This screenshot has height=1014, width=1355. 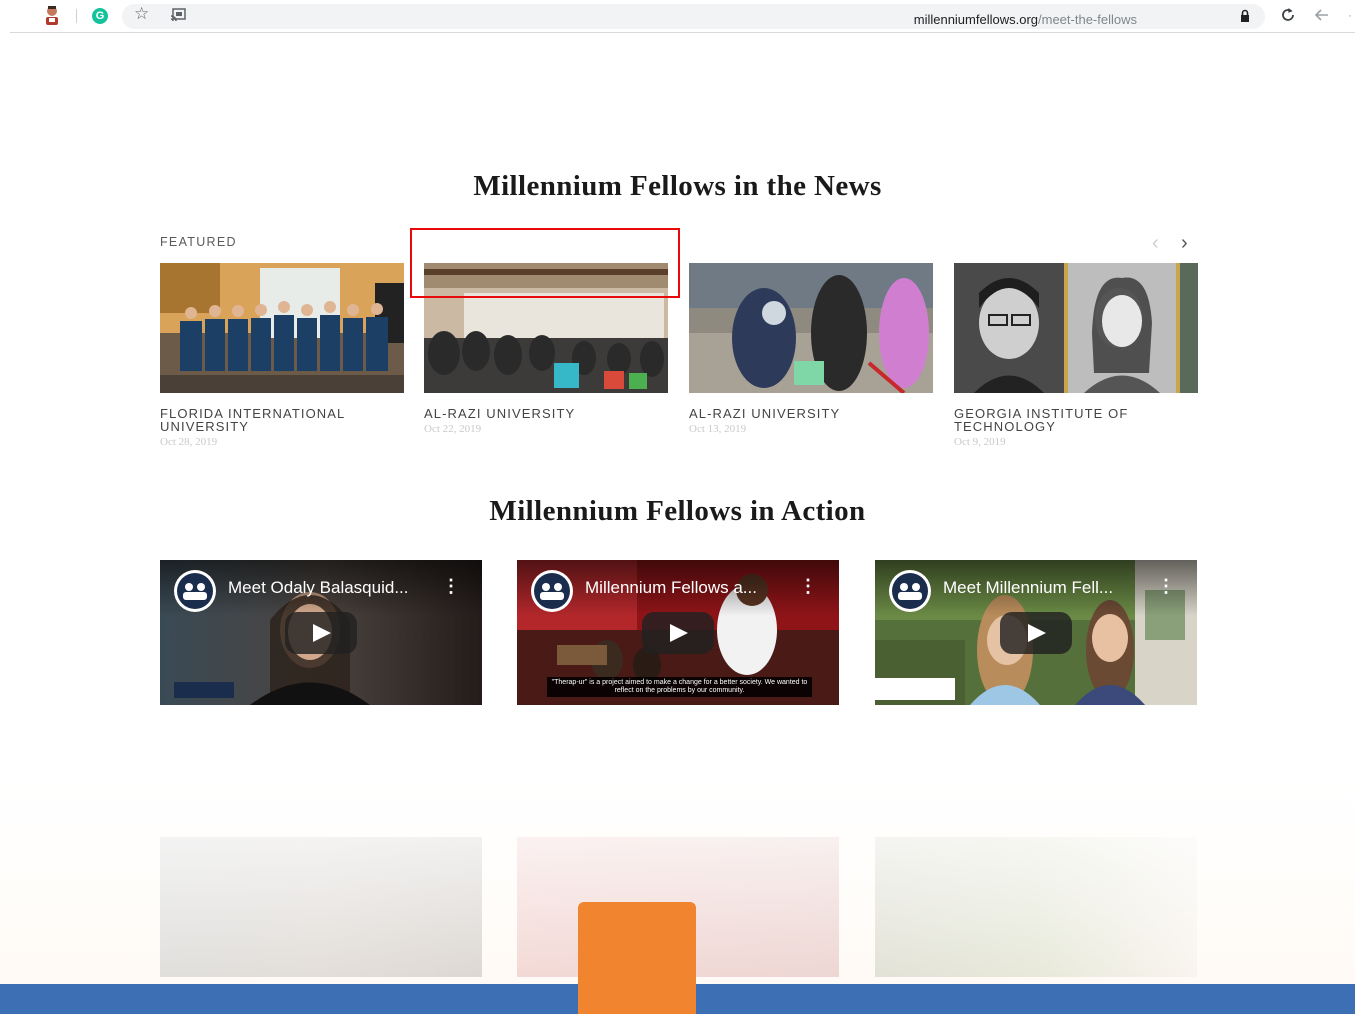 I want to click on toolbar-divider-line, so click(x=682, y=32).